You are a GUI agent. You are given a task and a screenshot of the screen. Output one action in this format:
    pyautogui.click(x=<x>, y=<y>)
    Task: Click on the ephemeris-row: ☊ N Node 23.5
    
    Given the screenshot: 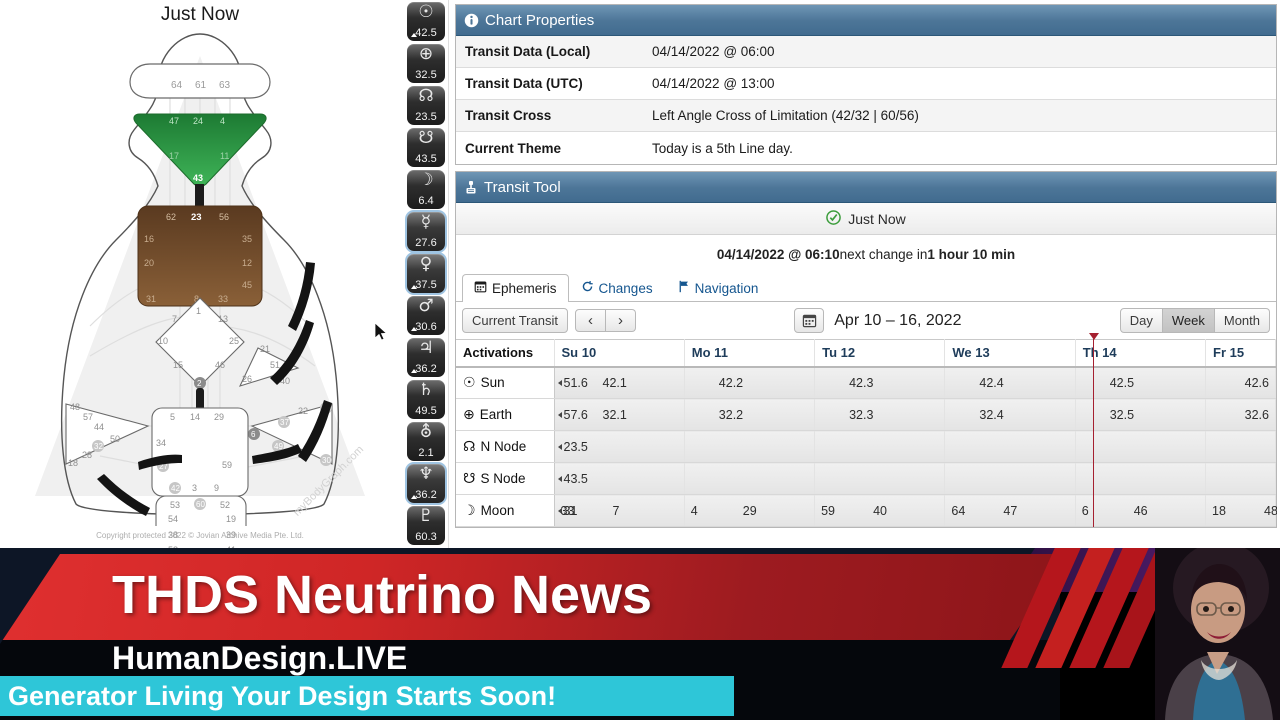 What is the action you would take?
    pyautogui.click(x=866, y=446)
    